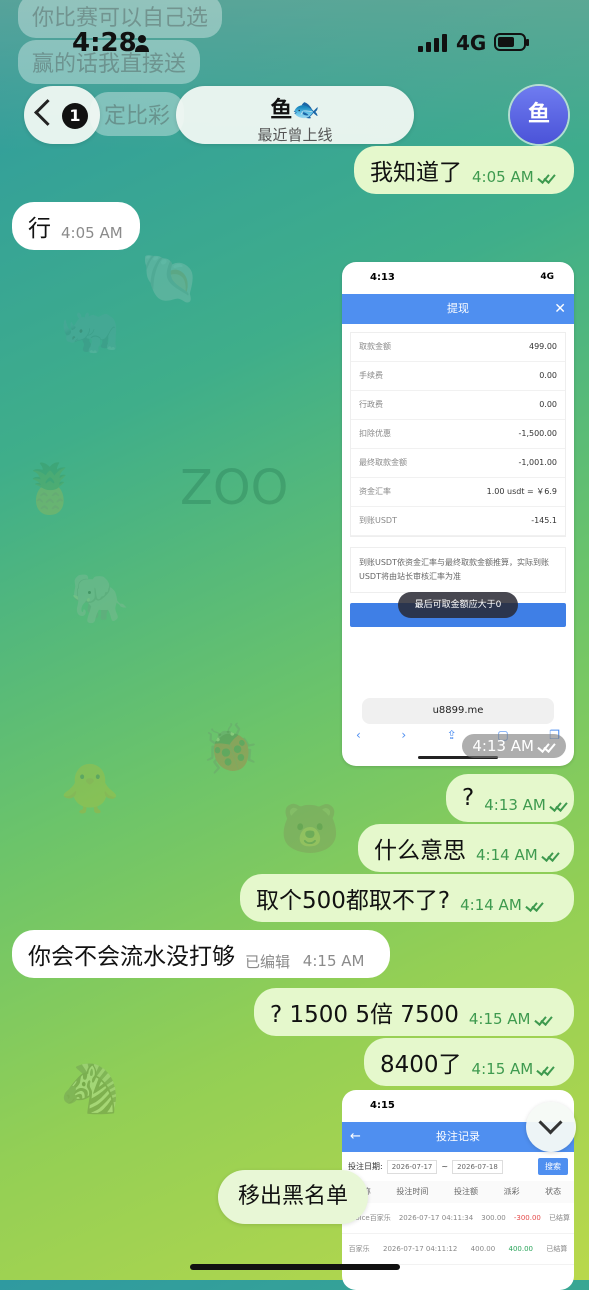 The image size is (589, 1290). What do you see at coordinates (383, 462) in the screenshot?
I see `row-label: 最终取款金额` at bounding box center [383, 462].